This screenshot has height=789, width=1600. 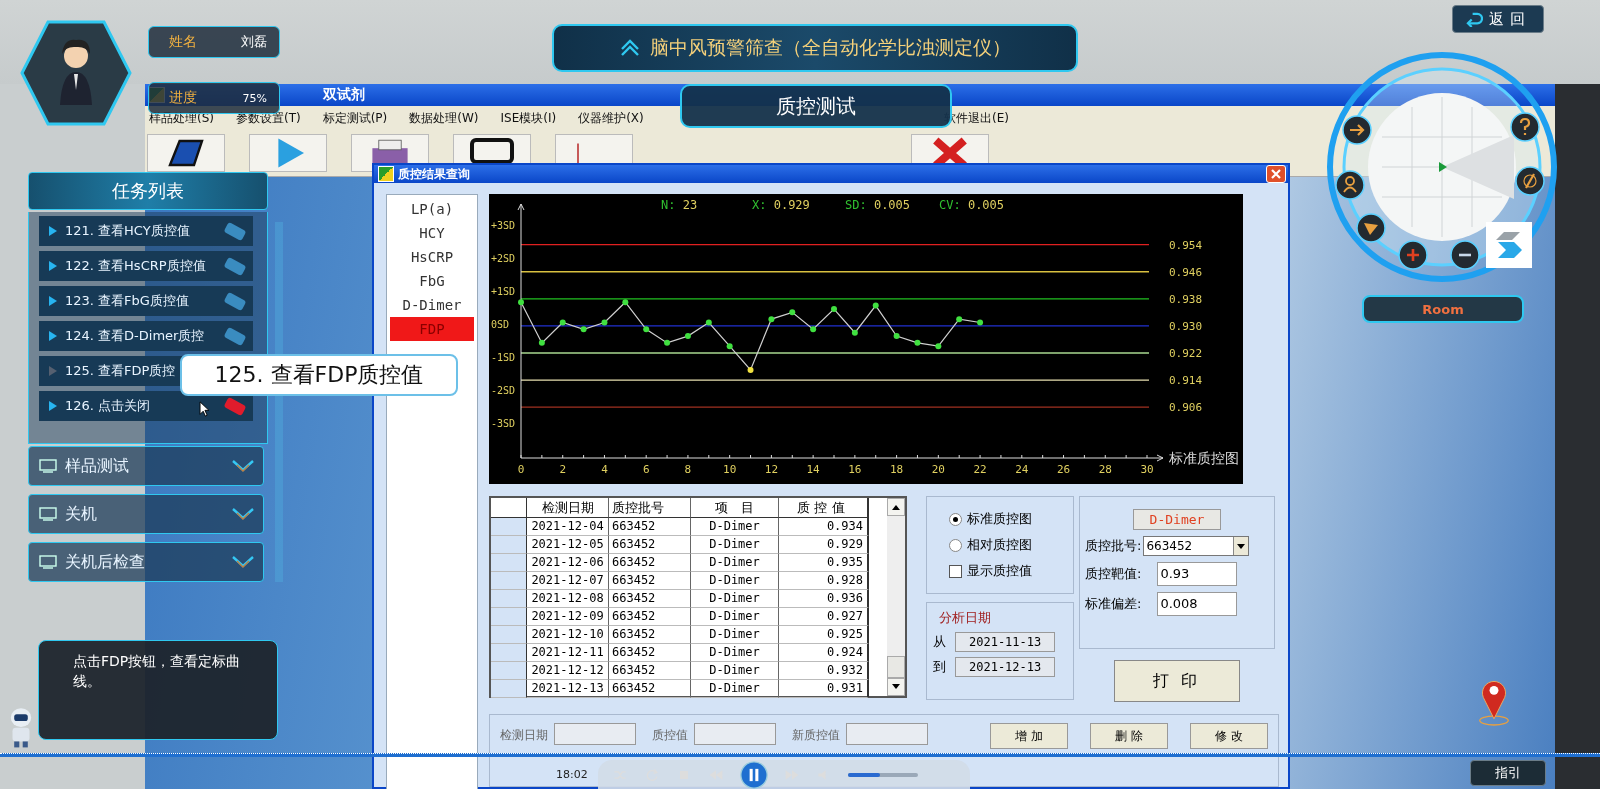 What do you see at coordinates (1186, 381) in the screenshot?
I see `y-tick-label: 0.914` at bounding box center [1186, 381].